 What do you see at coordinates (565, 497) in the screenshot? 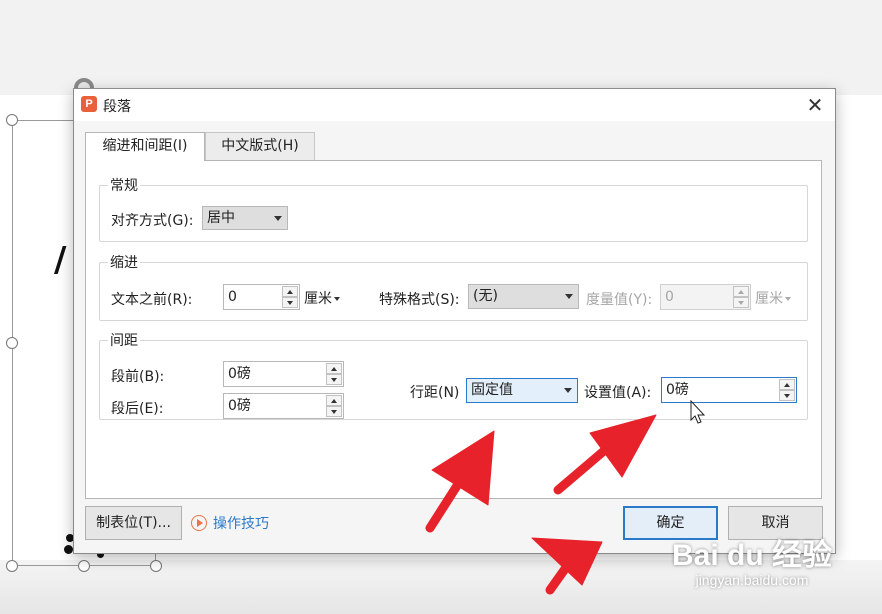
I see `annotation-layer` at bounding box center [565, 497].